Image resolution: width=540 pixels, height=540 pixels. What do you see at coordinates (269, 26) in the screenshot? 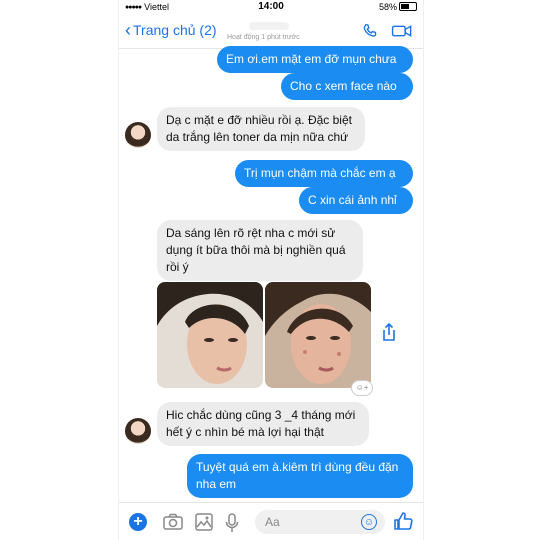
I see `contact-name-redacted` at bounding box center [269, 26].